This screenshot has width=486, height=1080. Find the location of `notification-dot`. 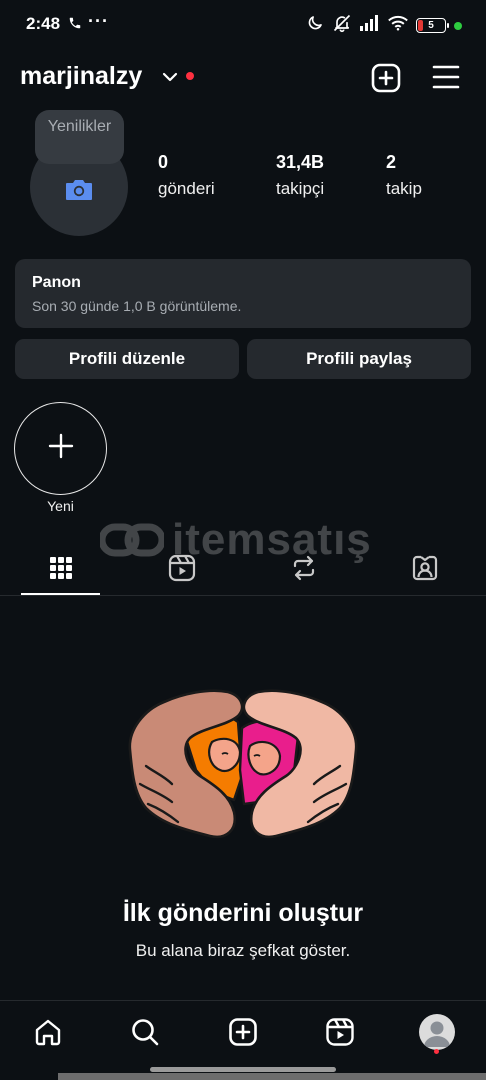

notification-dot is located at coordinates (190, 76).